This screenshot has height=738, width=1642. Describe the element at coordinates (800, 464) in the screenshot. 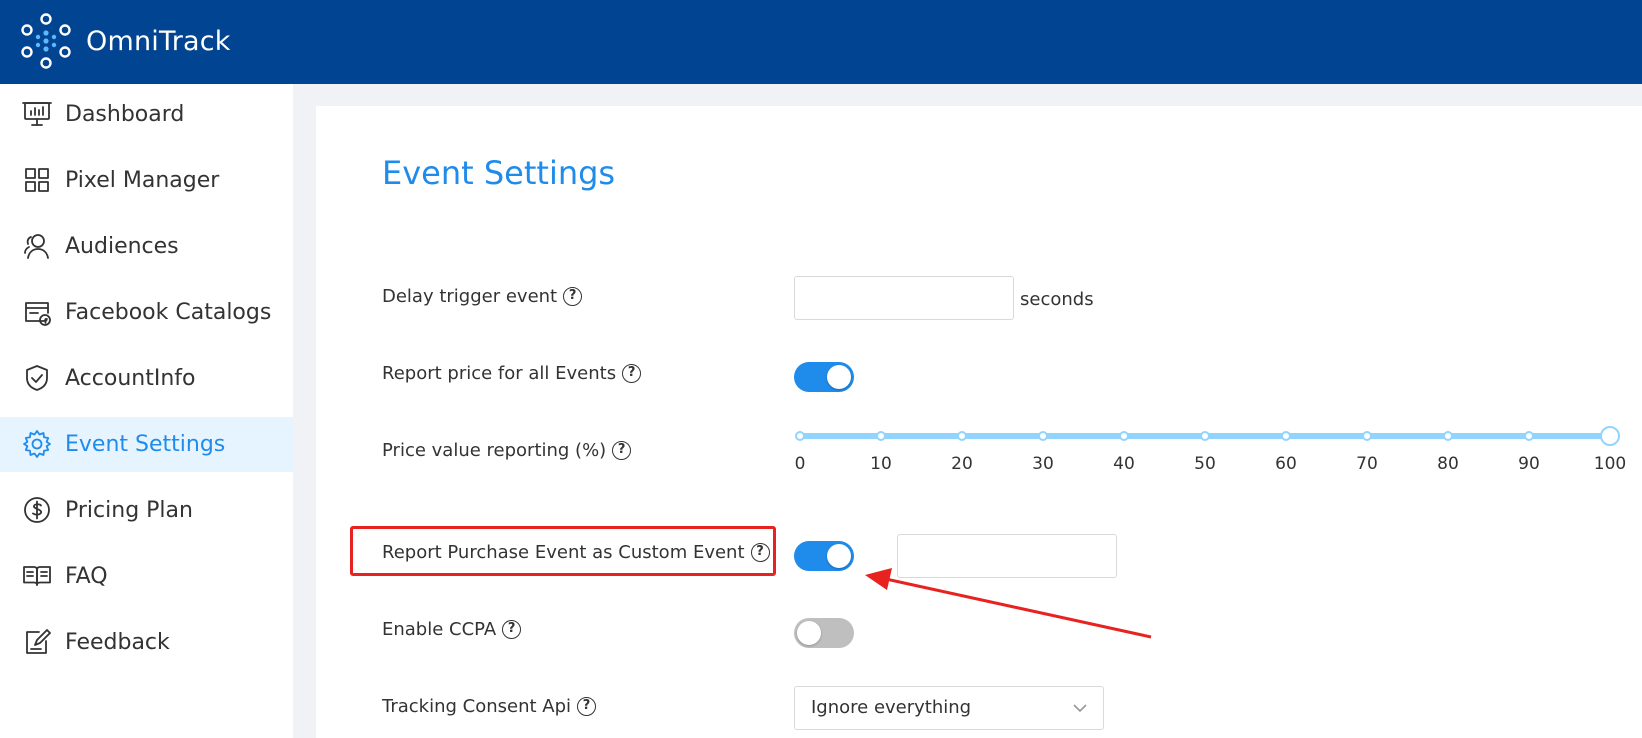

I see `slider-mark: 0` at that location.